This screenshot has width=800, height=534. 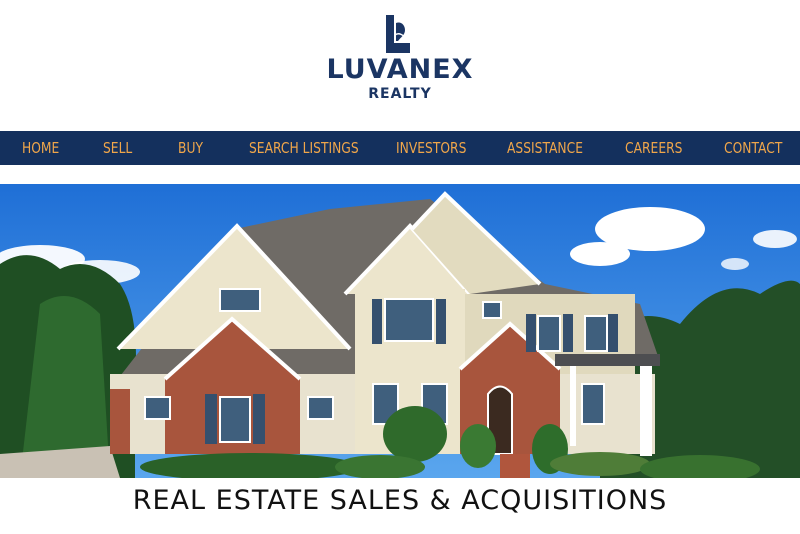 What do you see at coordinates (400, 70) in the screenshot?
I see `brand-name: LUVANEX` at bounding box center [400, 70].